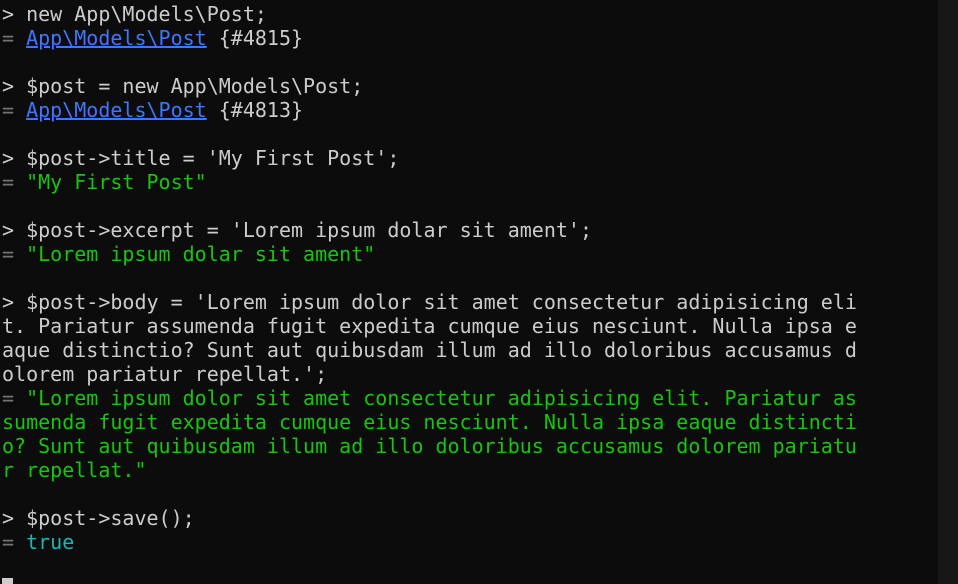  Describe the element at coordinates (467, 182) in the screenshot. I see `result-line: = "My First Post"` at that location.